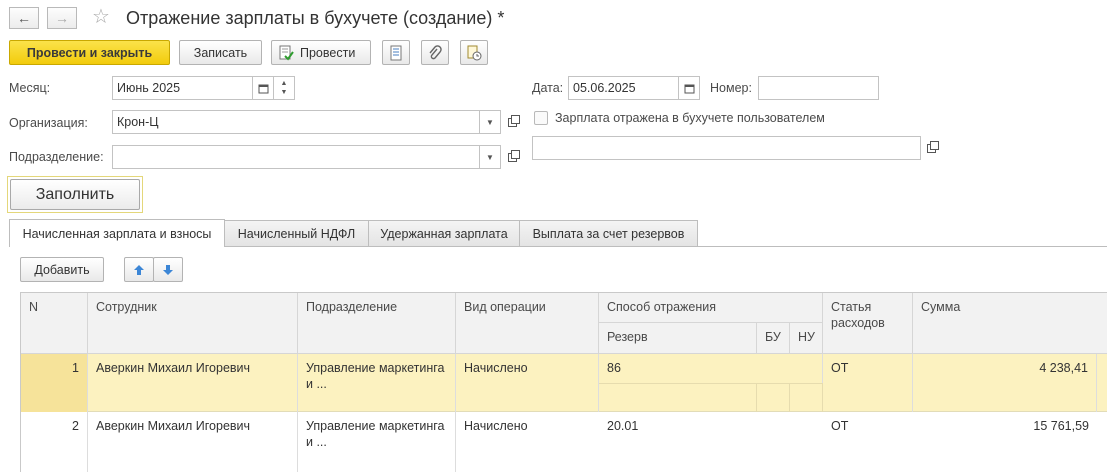  What do you see at coordinates (806, 338) in the screenshot?
I see `header-nu: НУ` at bounding box center [806, 338].